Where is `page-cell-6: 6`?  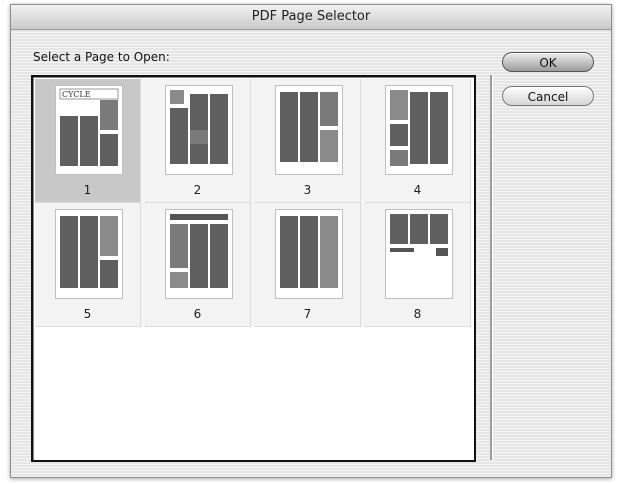
page-cell-6: 6 is located at coordinates (198, 265).